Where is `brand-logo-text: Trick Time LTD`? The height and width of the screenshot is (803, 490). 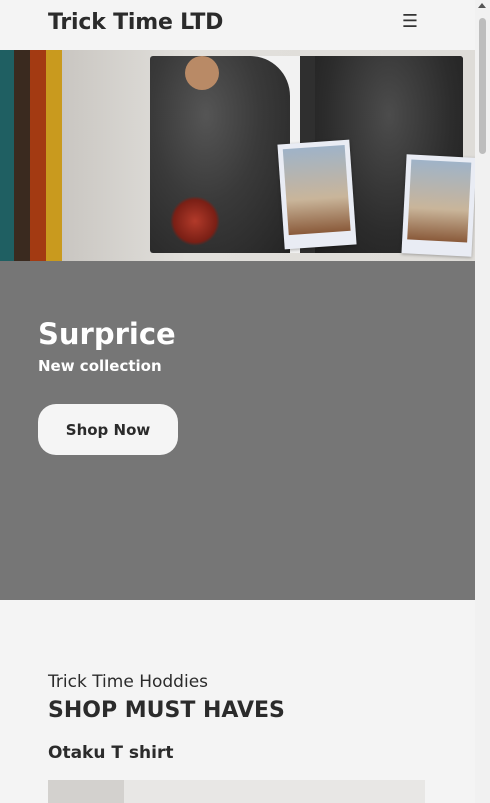
brand-logo-text: Trick Time LTD is located at coordinates (135, 22).